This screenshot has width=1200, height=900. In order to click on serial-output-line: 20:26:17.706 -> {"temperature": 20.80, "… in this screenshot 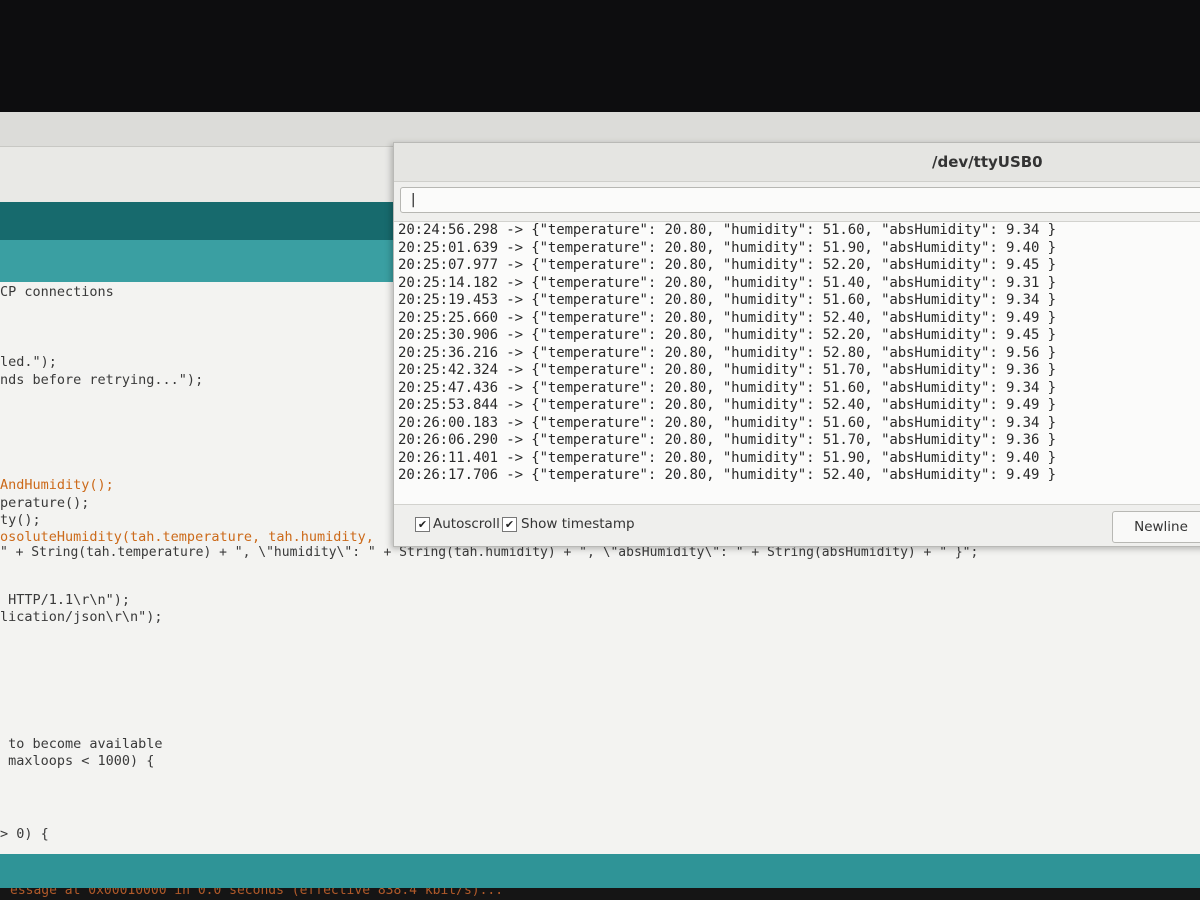, I will do `click(727, 475)`.